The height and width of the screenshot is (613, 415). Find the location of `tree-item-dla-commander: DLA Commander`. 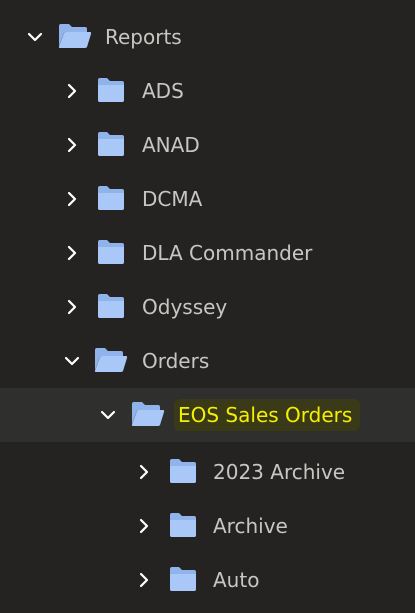

tree-item-dla-commander: DLA Commander is located at coordinates (207, 253).